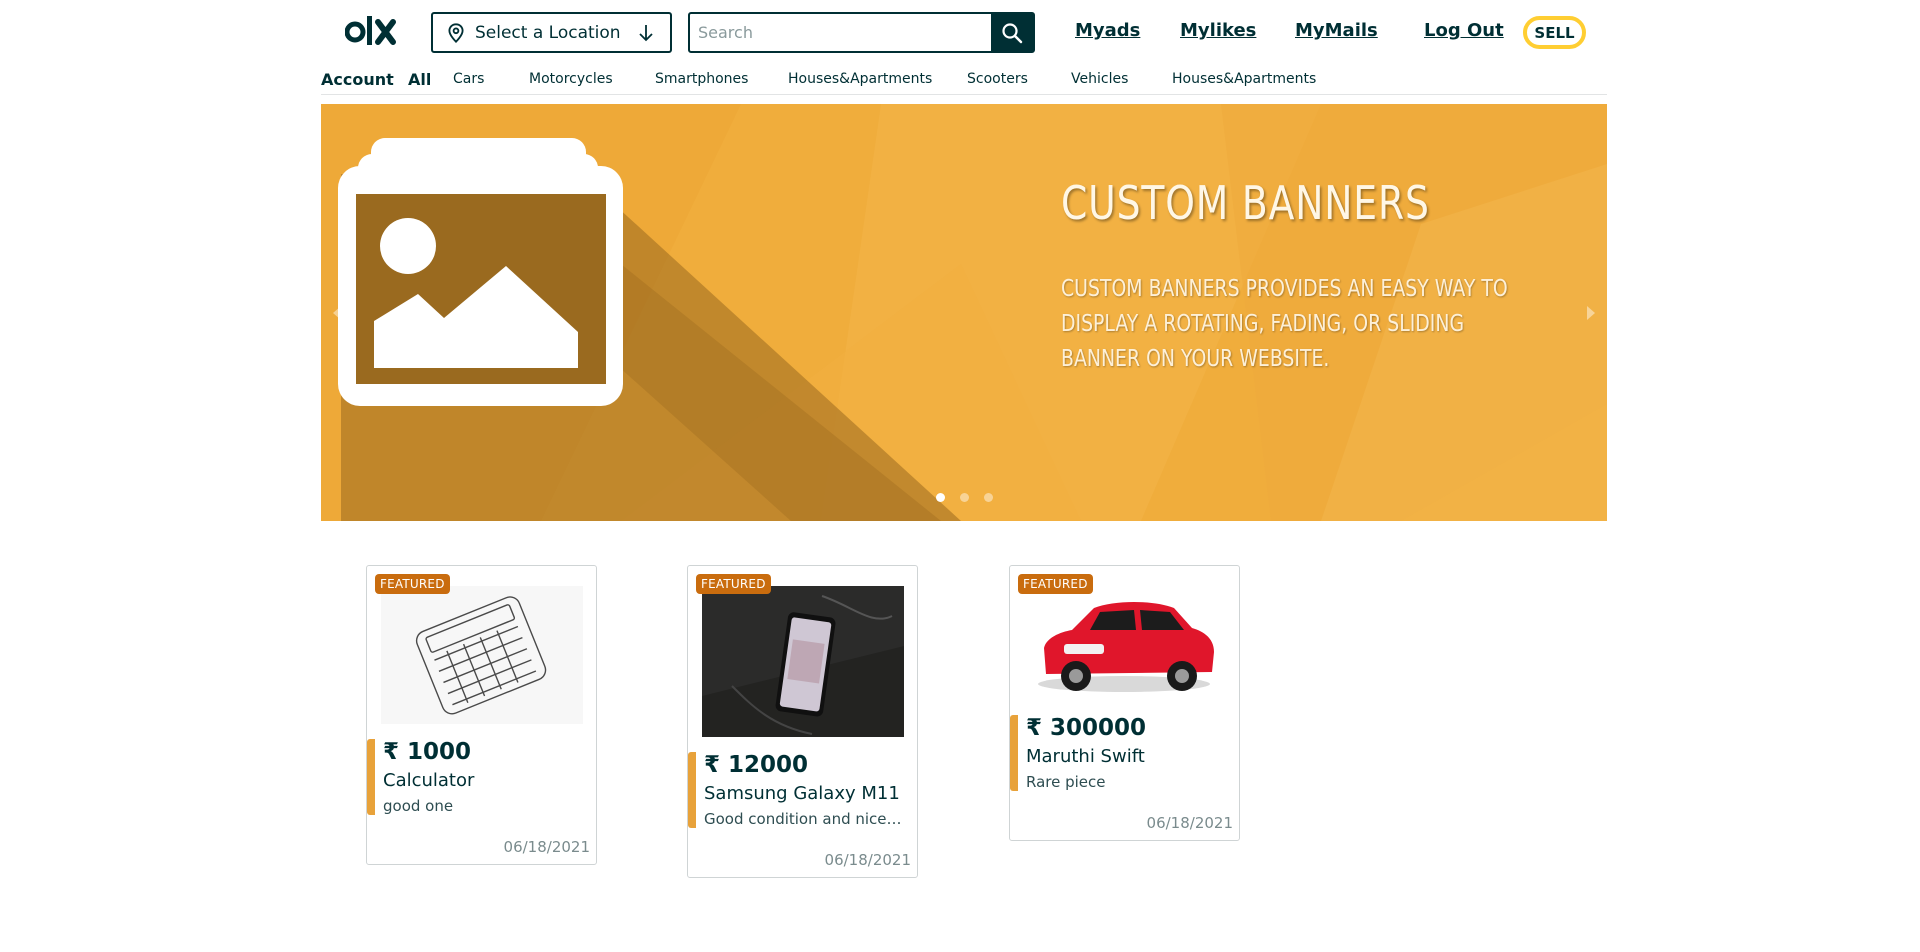 Image resolution: width=1920 pixels, height=952 pixels. What do you see at coordinates (337, 313) in the screenshot?
I see `chevron-left-icon` at bounding box center [337, 313].